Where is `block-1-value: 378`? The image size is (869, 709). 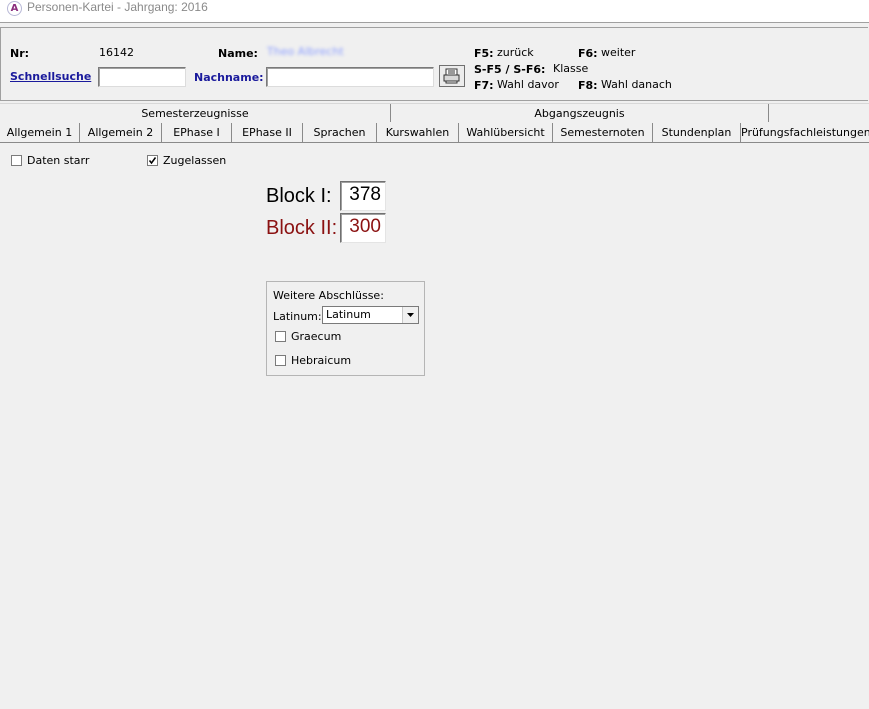
block-1-value: 378 is located at coordinates (363, 196).